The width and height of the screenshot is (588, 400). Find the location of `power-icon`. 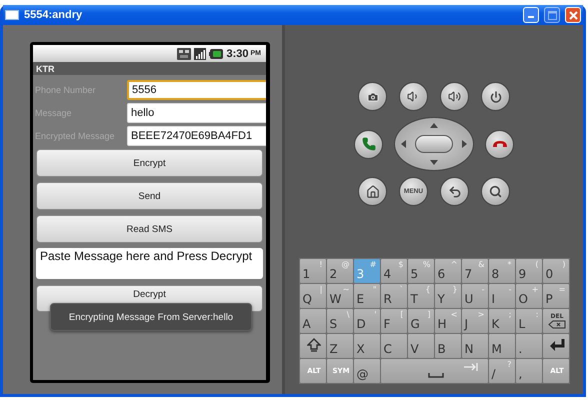

power-icon is located at coordinates (496, 96).